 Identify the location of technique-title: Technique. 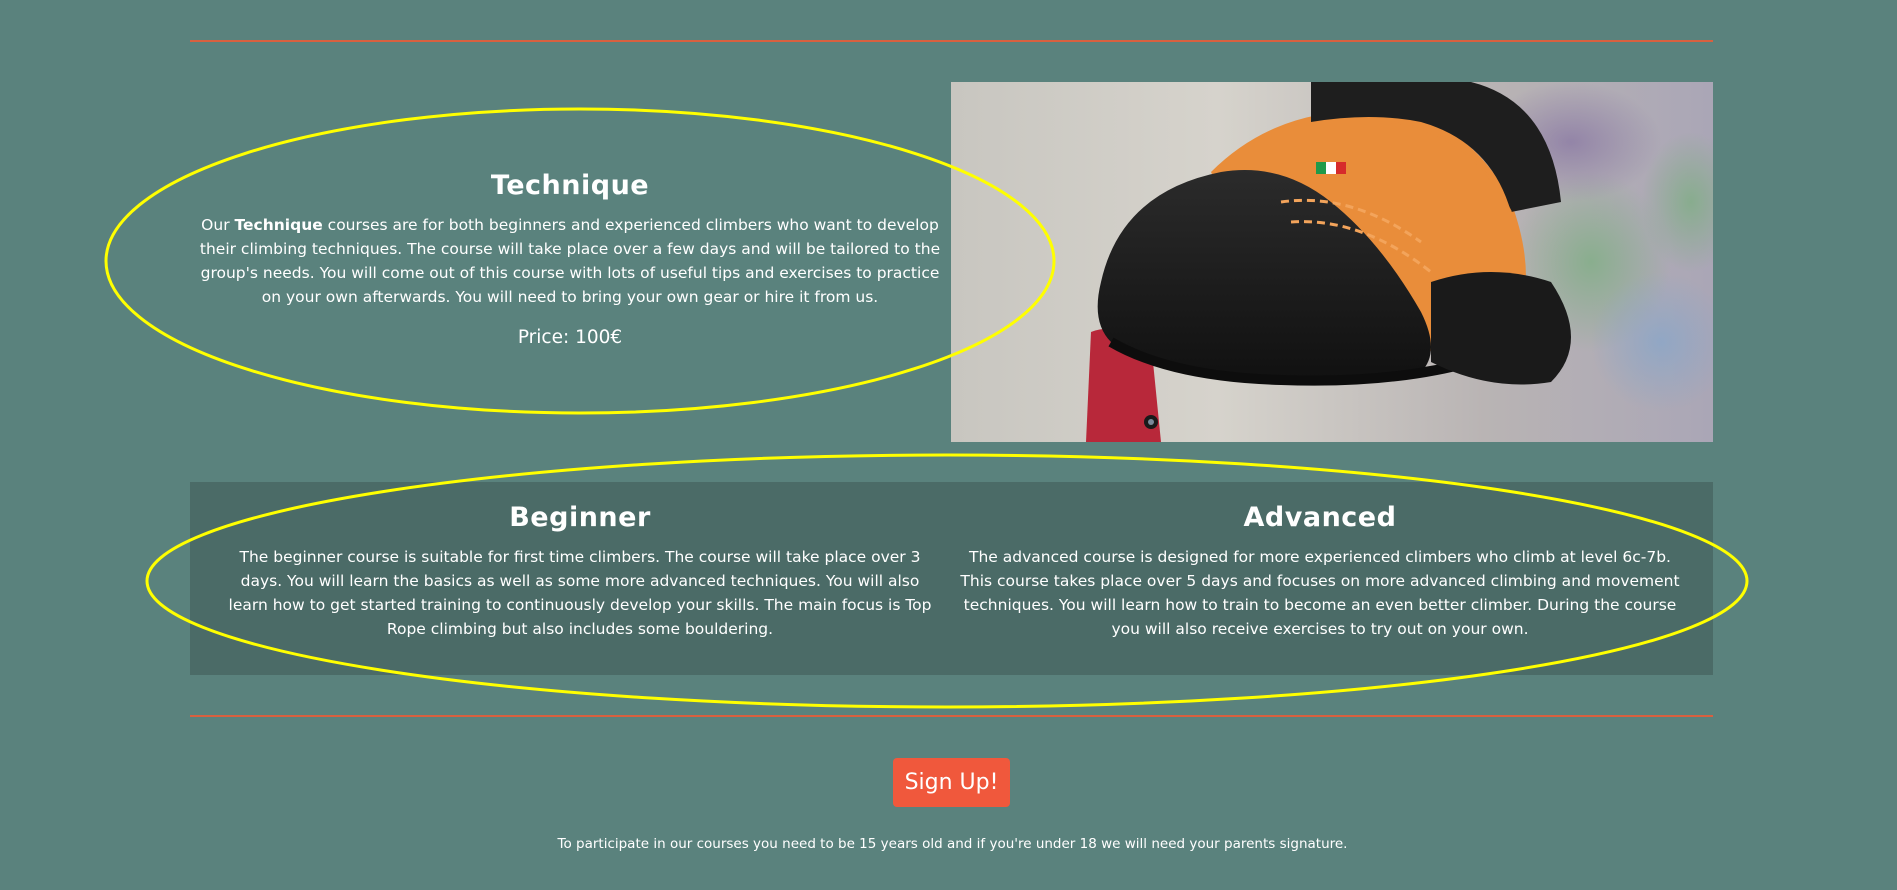
(570, 185).